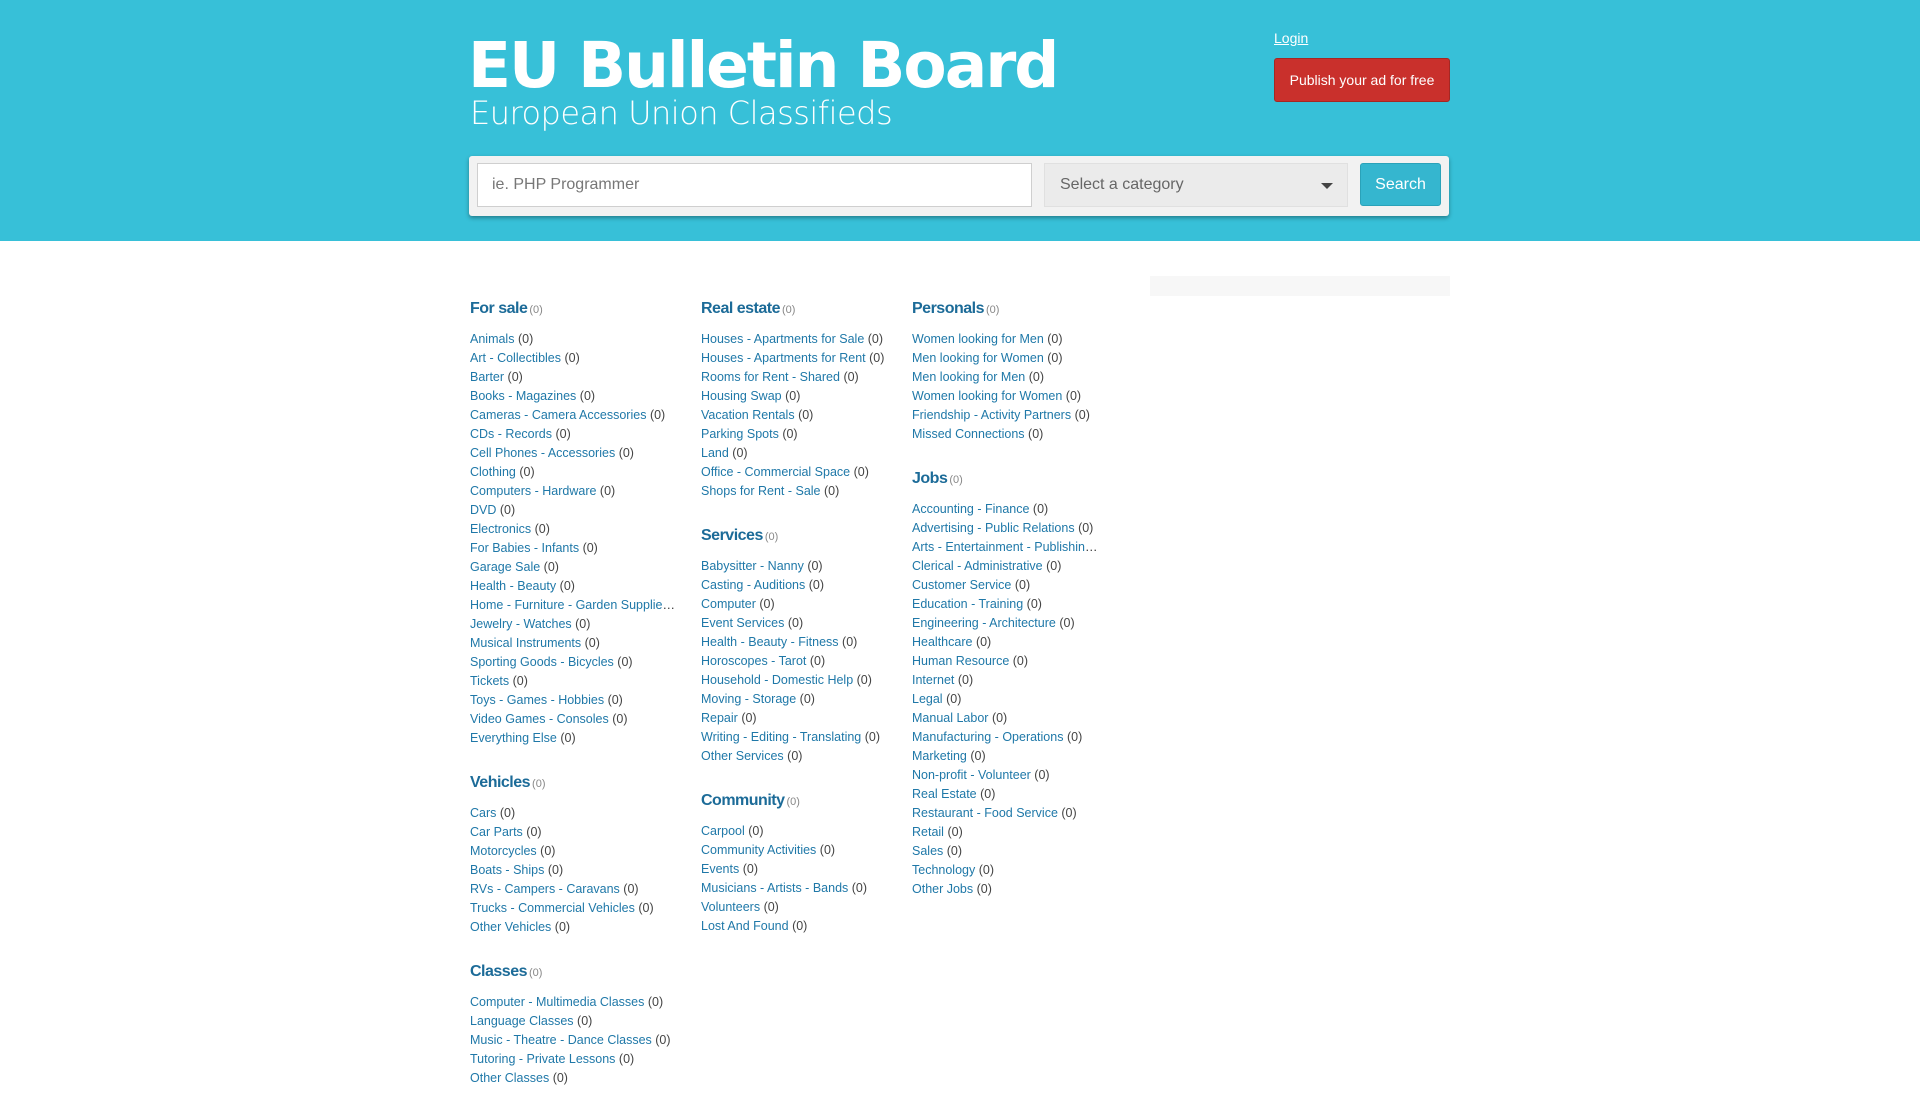  Describe the element at coordinates (971, 775) in the screenshot. I see `subcategory-link: Non-profit - Volunteer` at that location.